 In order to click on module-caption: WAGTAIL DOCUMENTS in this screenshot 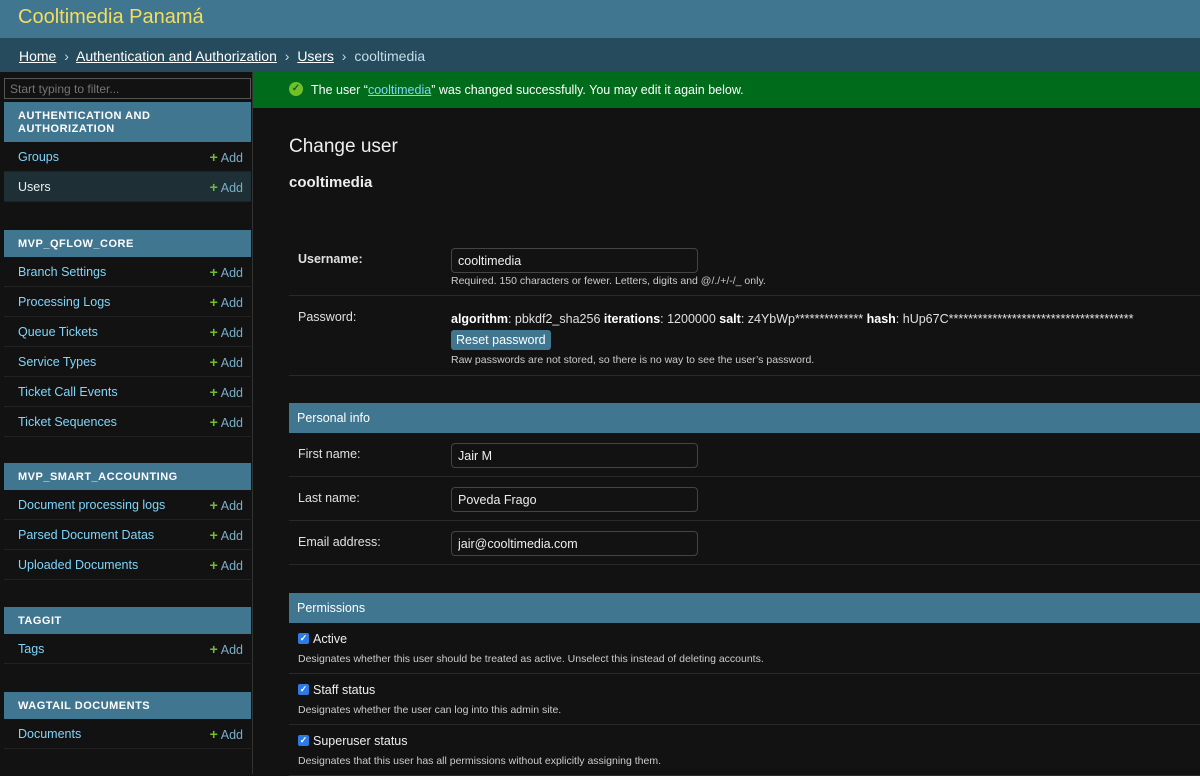, I will do `click(127, 705)`.